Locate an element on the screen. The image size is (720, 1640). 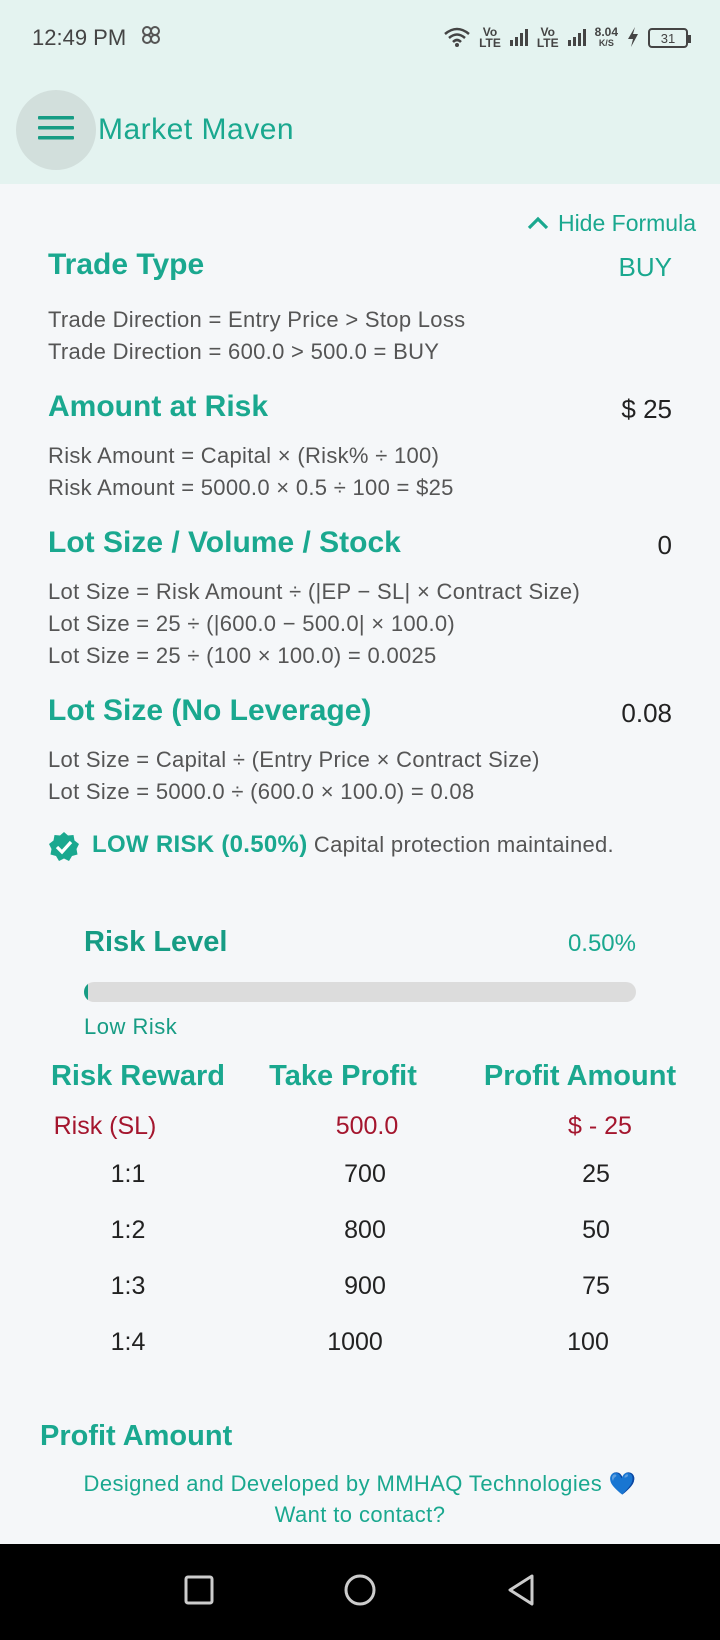
risk-note-message: Capital protection maintained. is located at coordinates (460, 844).